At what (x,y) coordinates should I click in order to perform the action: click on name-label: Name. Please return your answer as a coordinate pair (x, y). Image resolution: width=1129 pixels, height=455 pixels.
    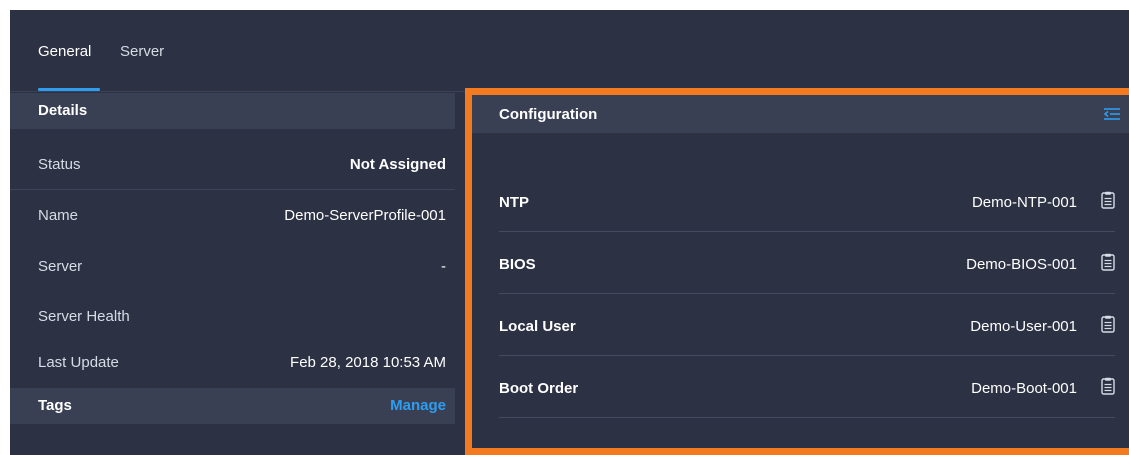
    Looking at the image, I should click on (58, 215).